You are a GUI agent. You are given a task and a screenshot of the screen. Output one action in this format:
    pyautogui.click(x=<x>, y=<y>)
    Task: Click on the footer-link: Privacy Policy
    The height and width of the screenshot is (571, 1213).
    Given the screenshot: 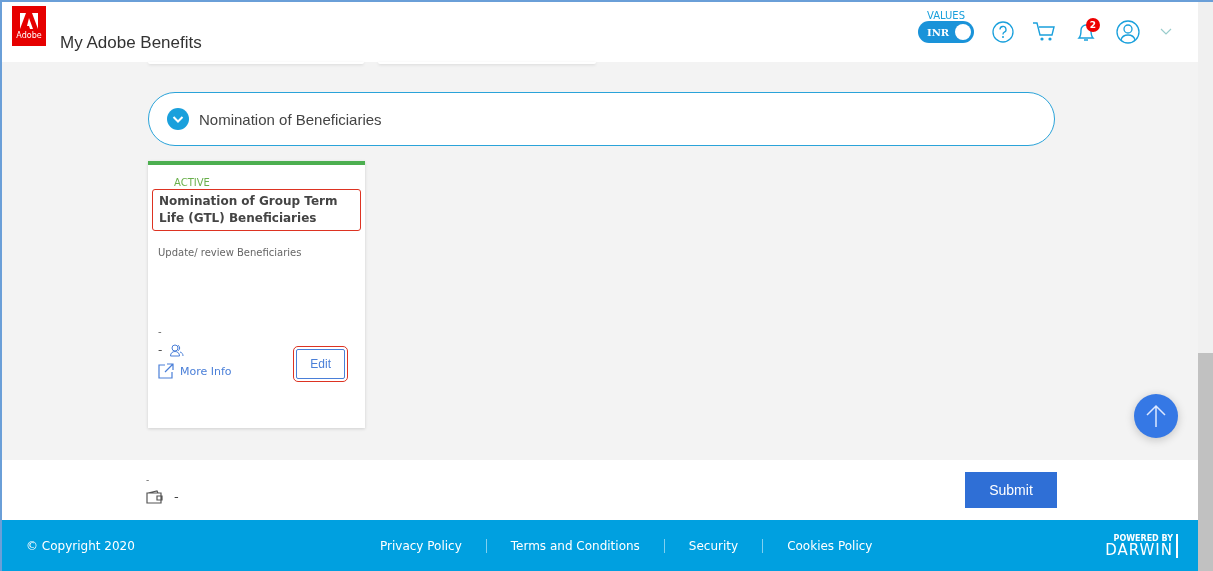 What is the action you would take?
    pyautogui.click(x=421, y=545)
    